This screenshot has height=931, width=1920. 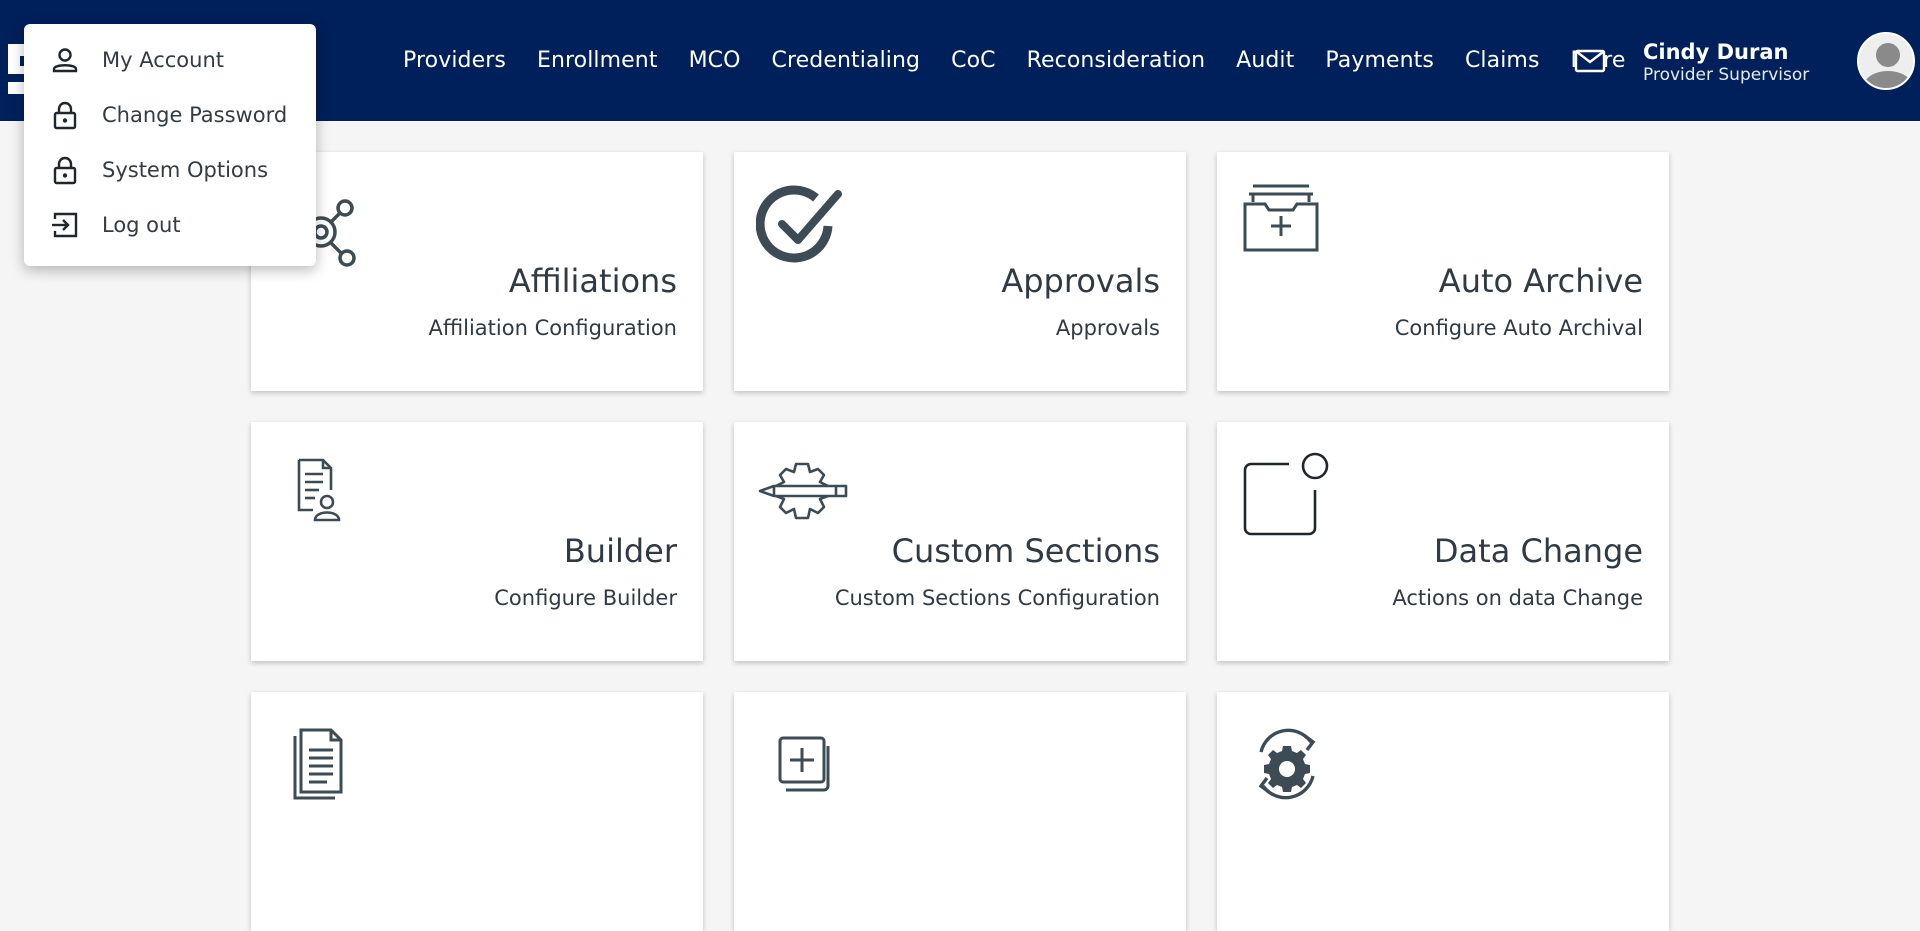 What do you see at coordinates (804, 764) in the screenshot?
I see `add-copy-icon` at bounding box center [804, 764].